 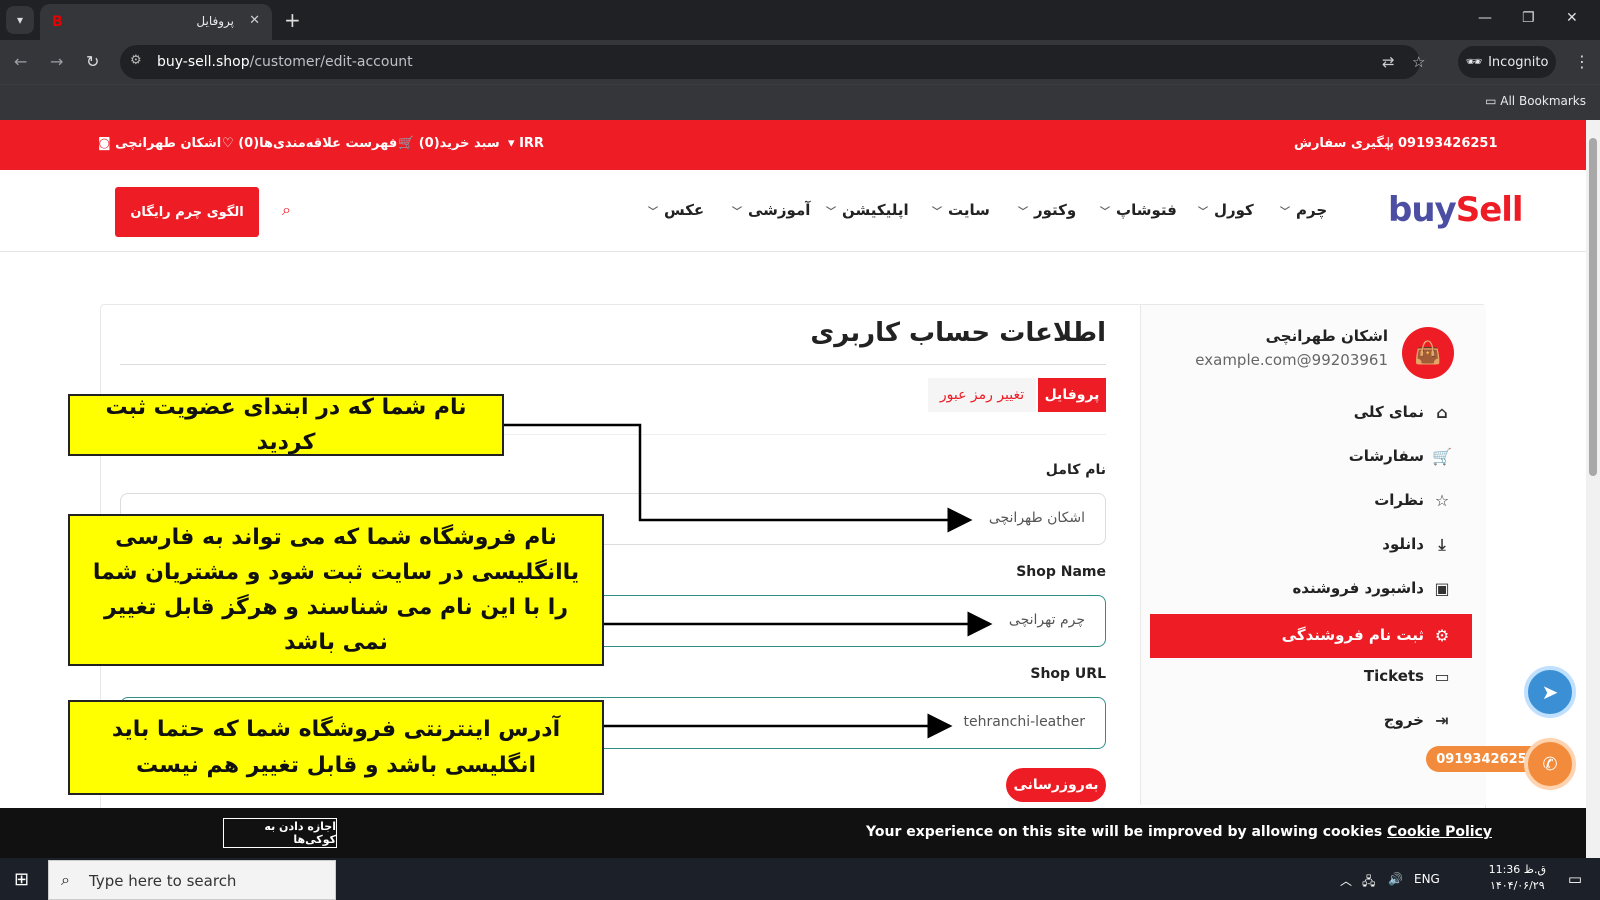 I want to click on translate-icon: ⇄, so click(x=1388, y=62).